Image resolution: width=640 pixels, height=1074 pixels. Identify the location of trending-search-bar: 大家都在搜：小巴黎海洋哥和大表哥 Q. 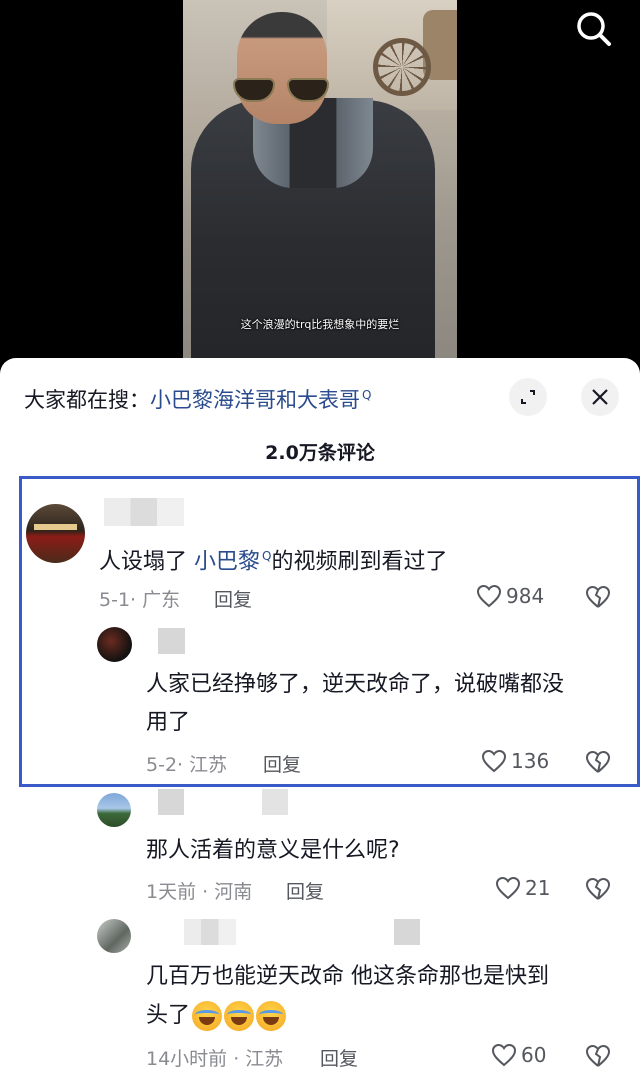
(197, 399).